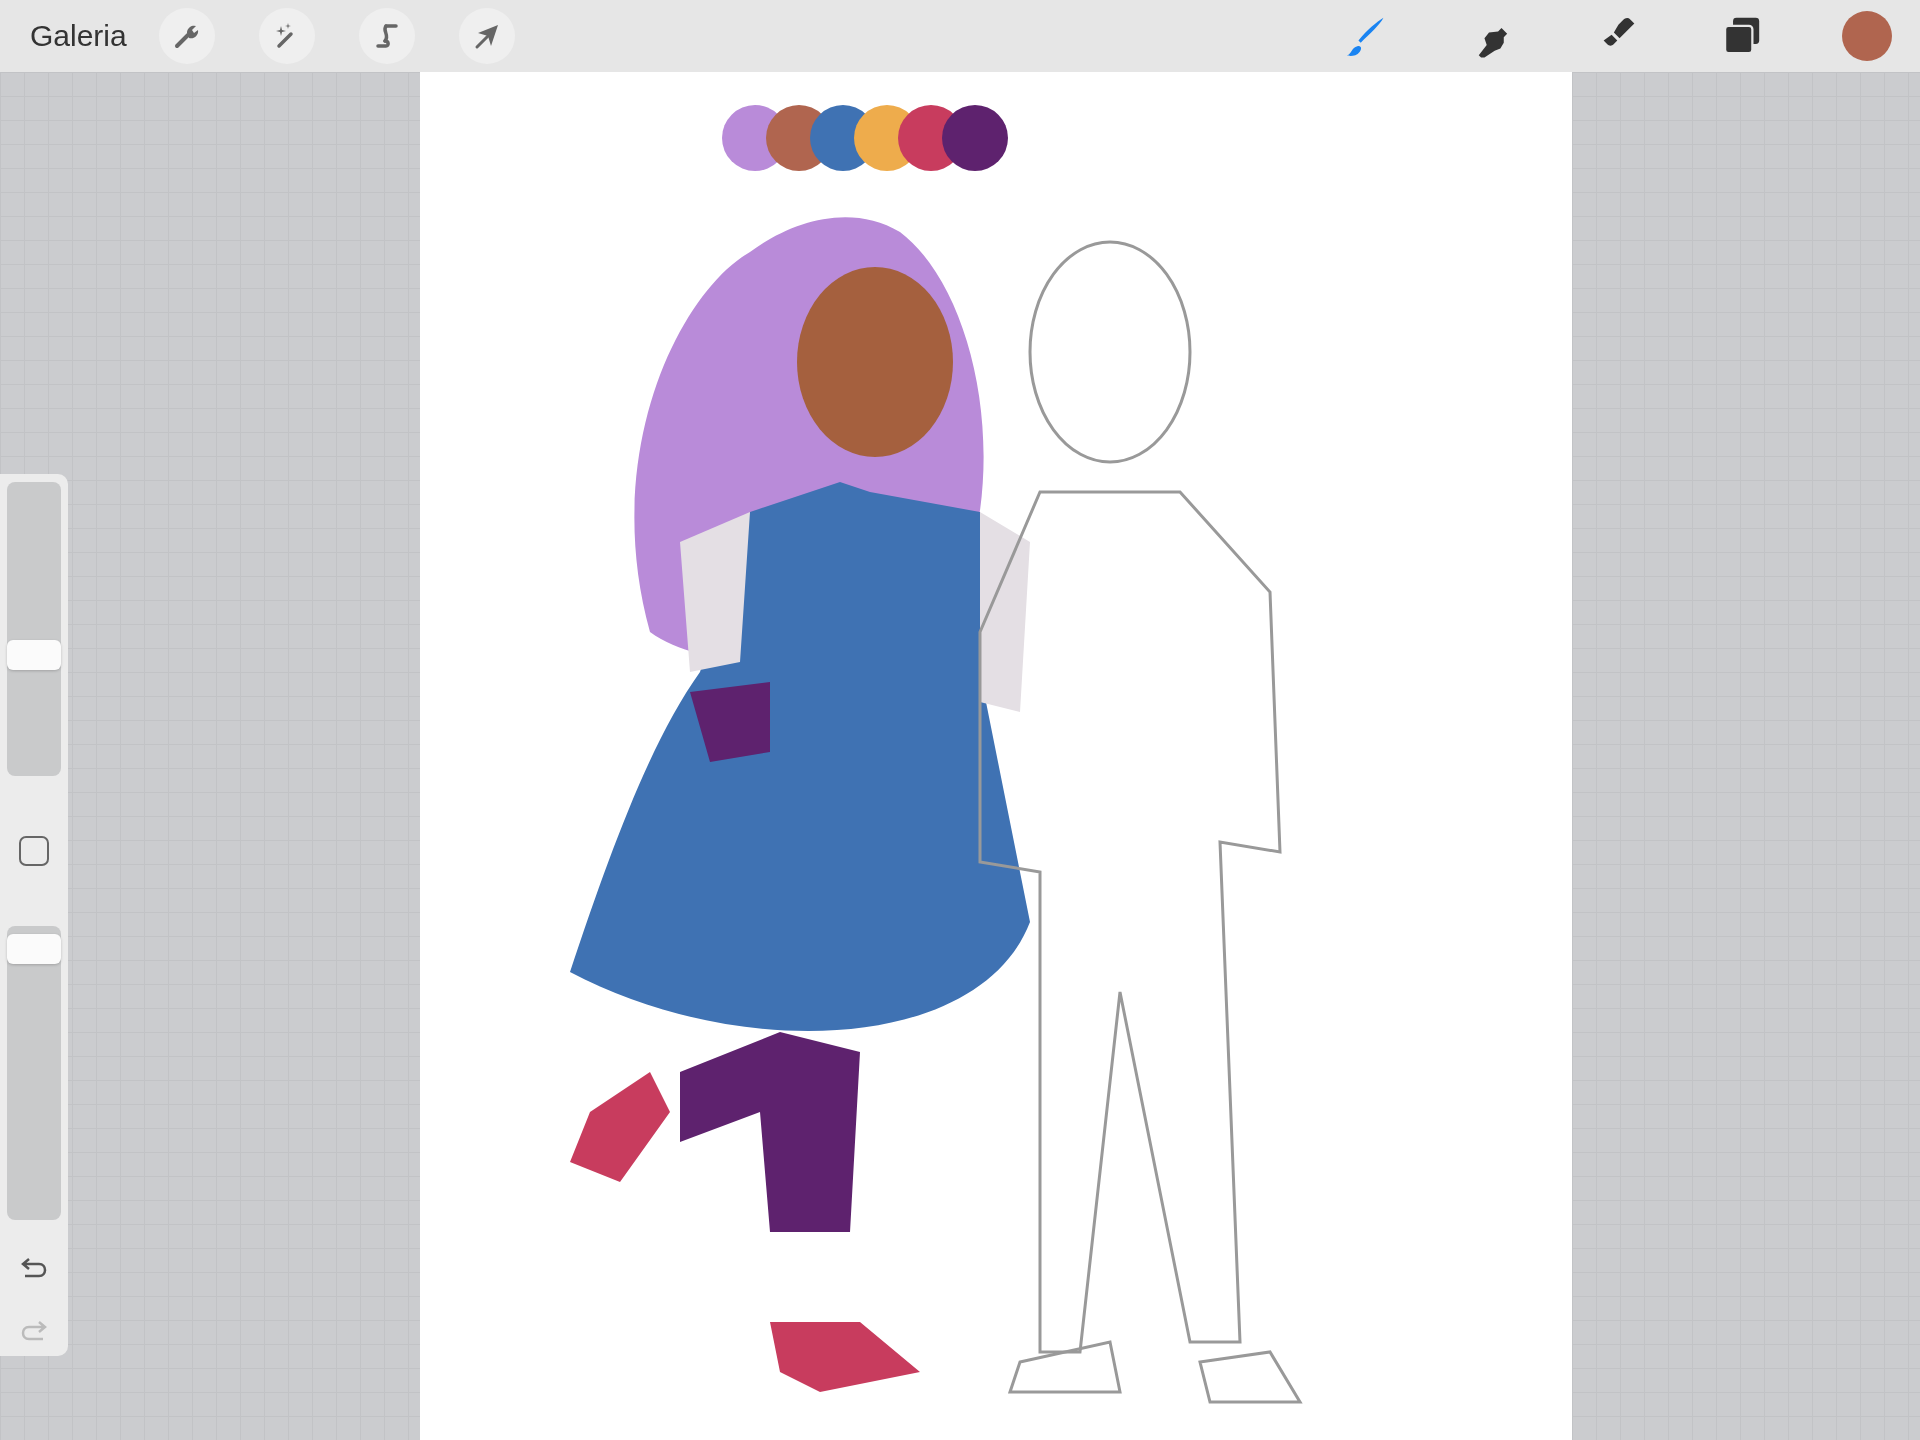  What do you see at coordinates (78, 36) in the screenshot?
I see `gallery-button: Galeria` at bounding box center [78, 36].